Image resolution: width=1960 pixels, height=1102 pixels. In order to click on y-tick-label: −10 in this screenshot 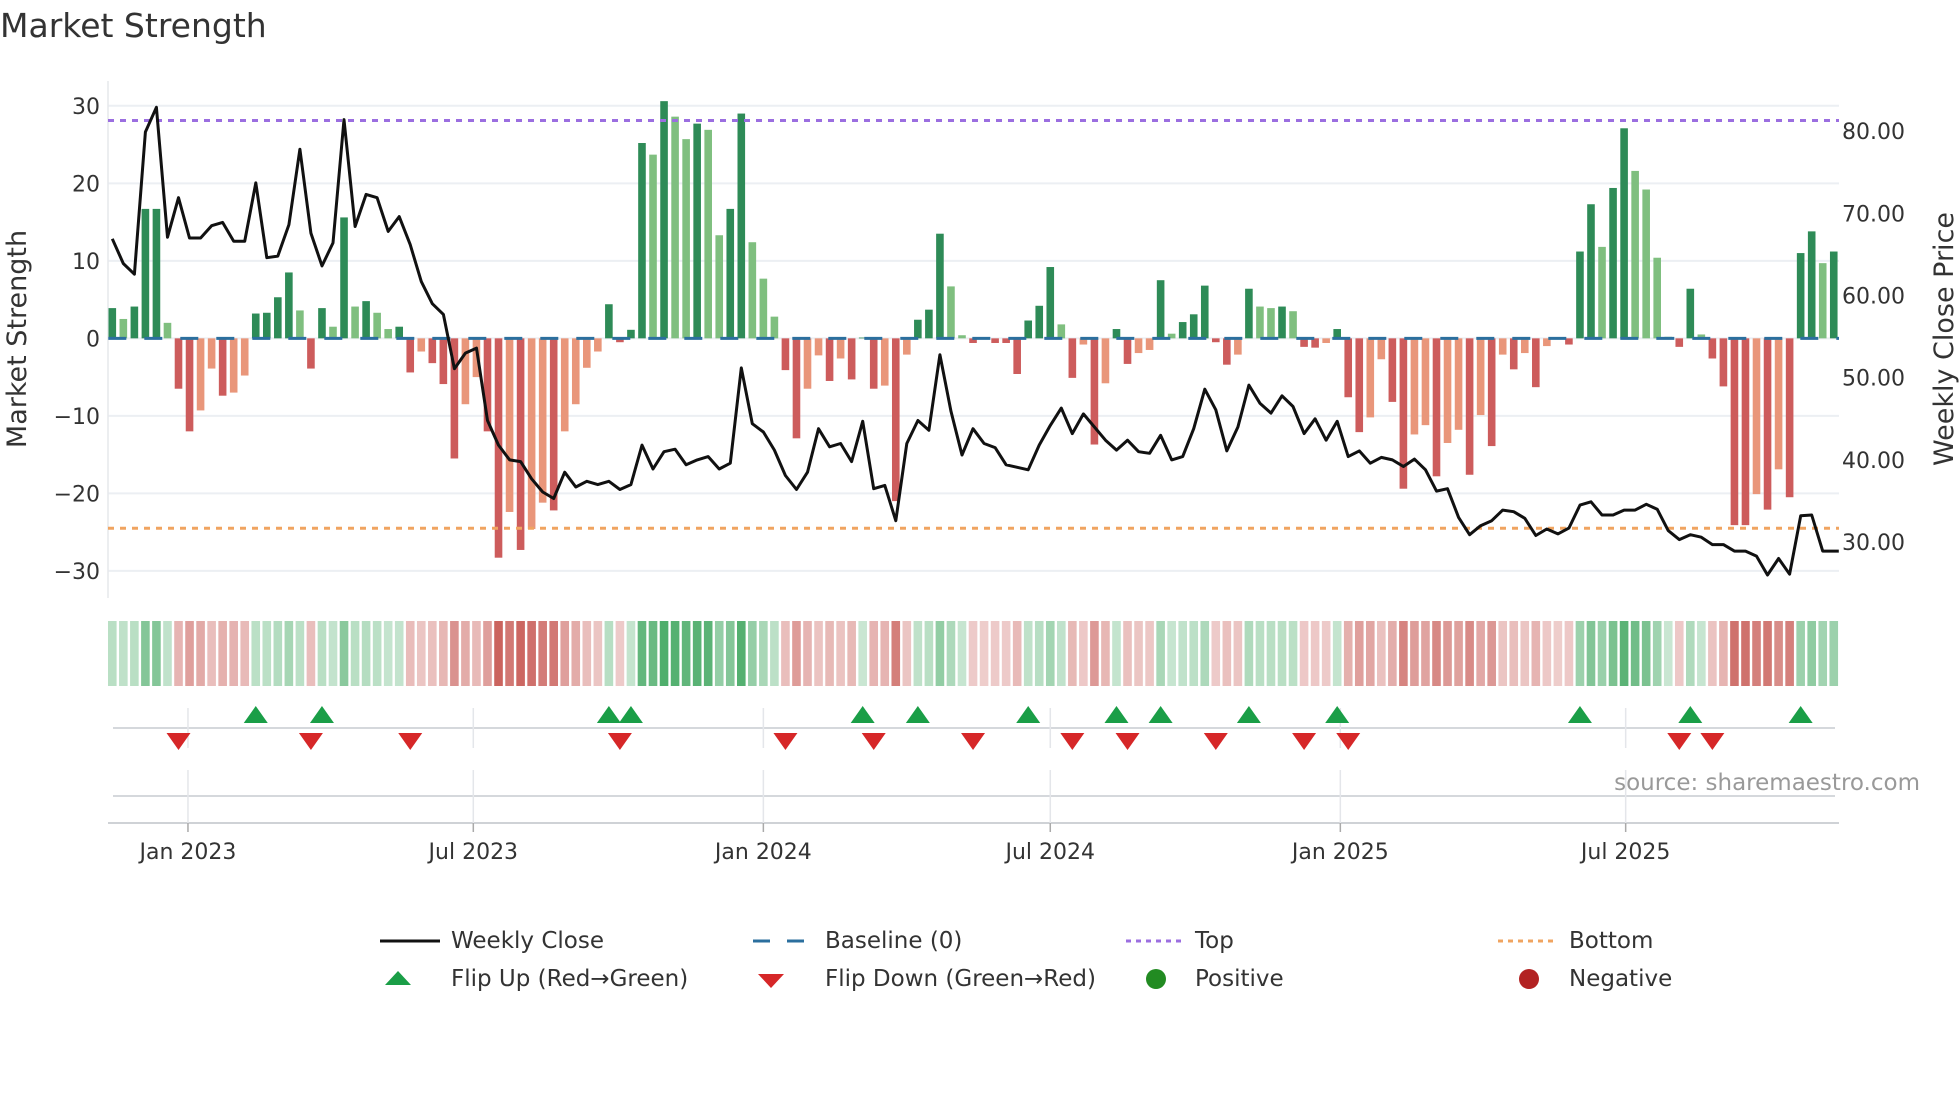, I will do `click(77, 417)`.